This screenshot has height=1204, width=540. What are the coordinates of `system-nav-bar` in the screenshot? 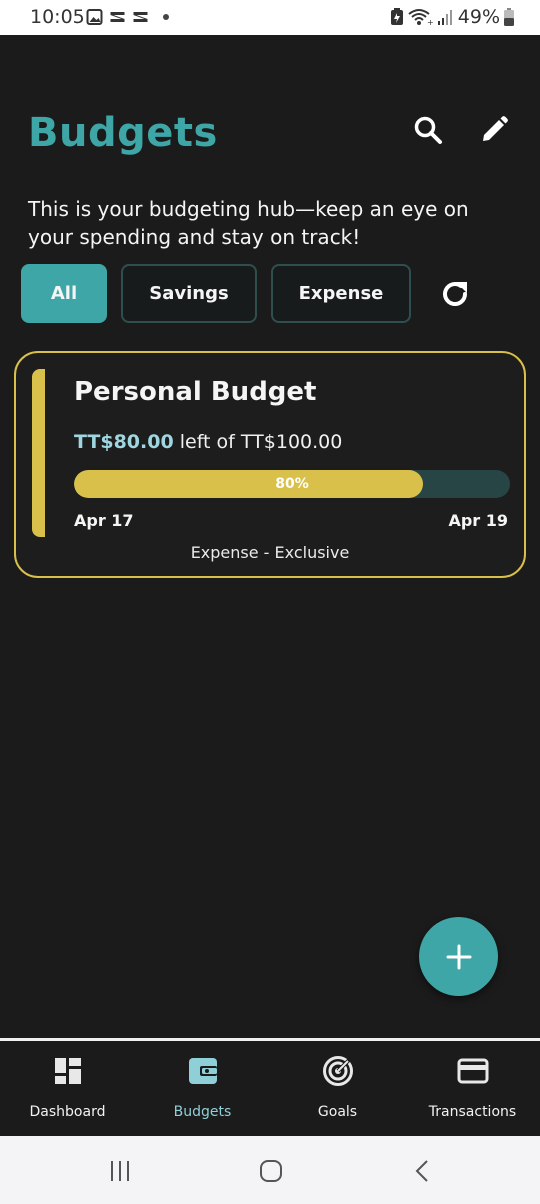 It's located at (270, 1170).